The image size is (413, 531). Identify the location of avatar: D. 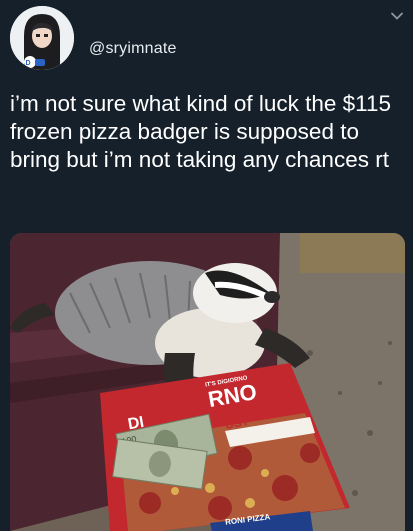
(42, 38).